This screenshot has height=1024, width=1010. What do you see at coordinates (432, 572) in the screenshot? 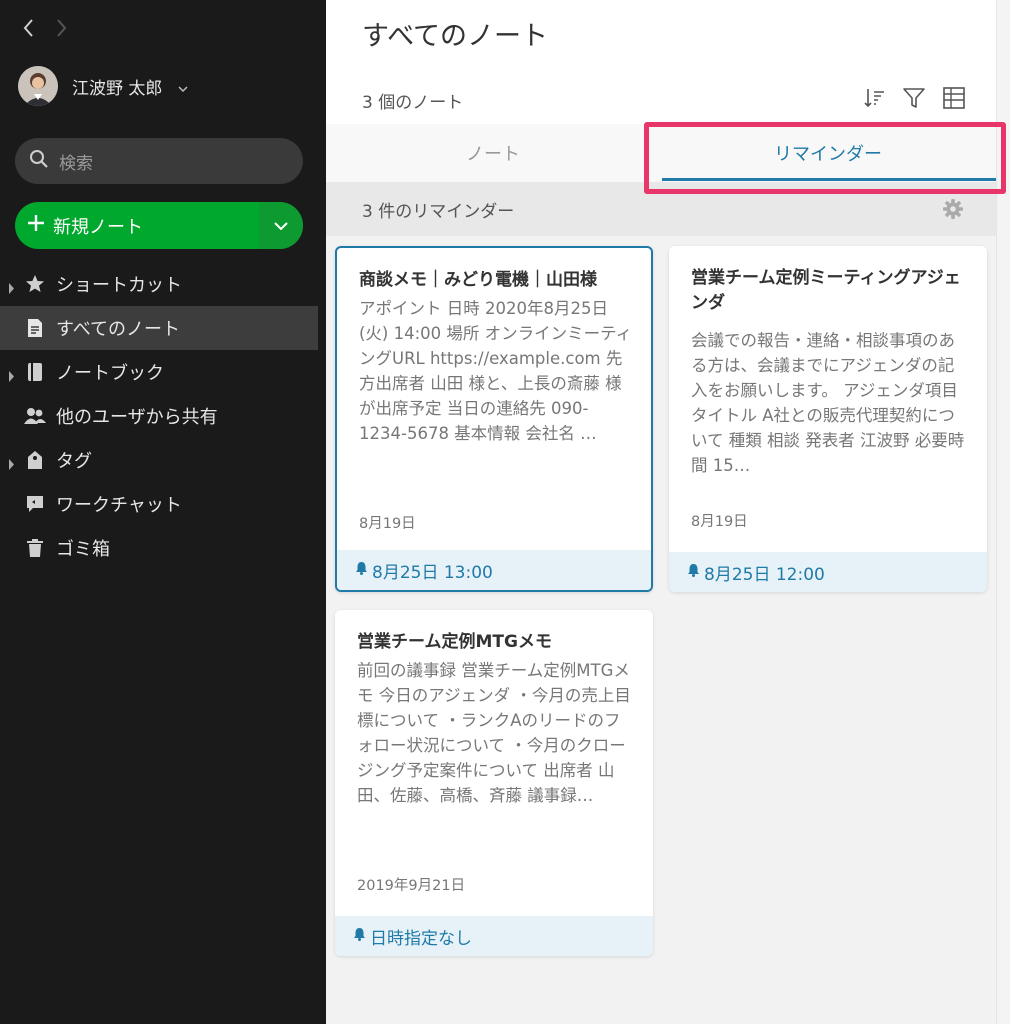
I see `reminder-time: 8月25日 13:00` at bounding box center [432, 572].